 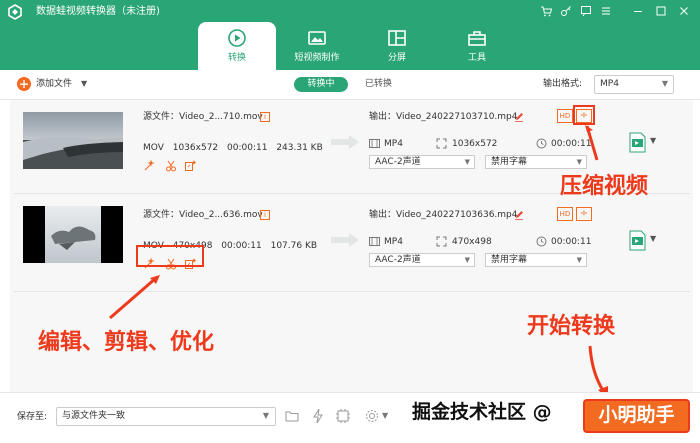 What do you see at coordinates (134, 297) in the screenshot?
I see `edit-arrow-icon` at bounding box center [134, 297].